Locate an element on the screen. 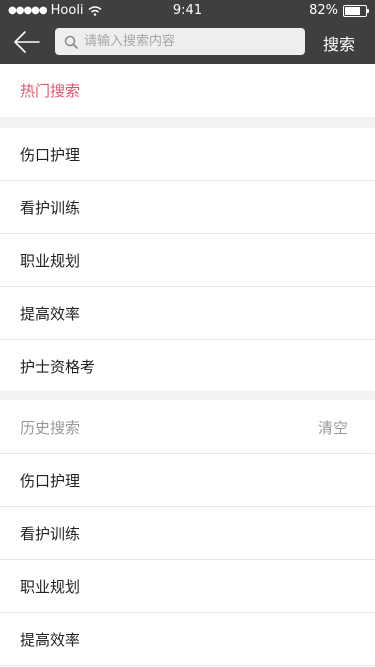  back-arrow-icon is located at coordinates (27, 42).